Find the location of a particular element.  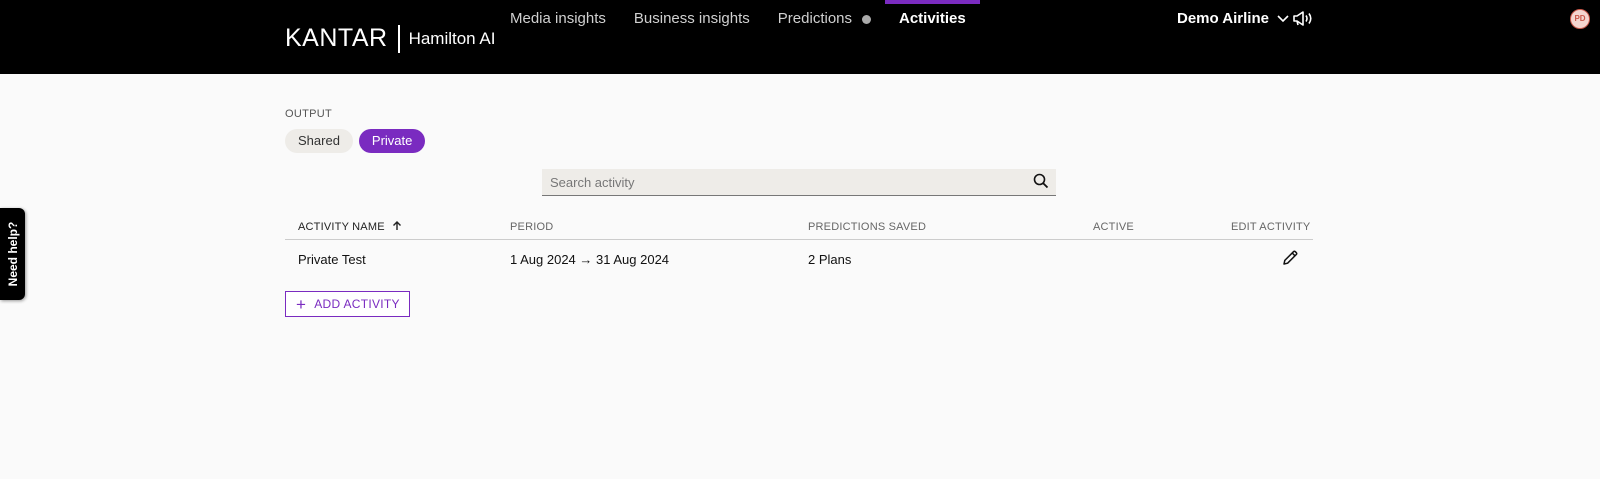

product-name: Hamilton AI is located at coordinates (452, 38).